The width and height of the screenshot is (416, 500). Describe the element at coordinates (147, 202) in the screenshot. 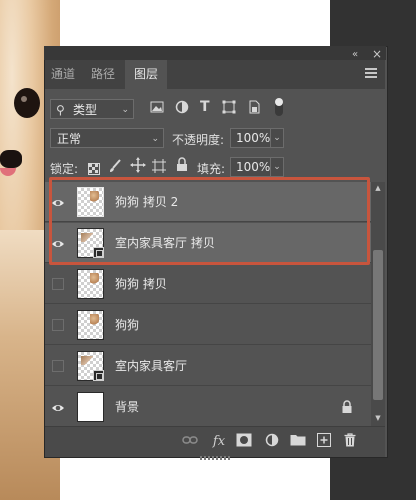

I see `layer-name: 狗狗 拷贝 2` at that location.